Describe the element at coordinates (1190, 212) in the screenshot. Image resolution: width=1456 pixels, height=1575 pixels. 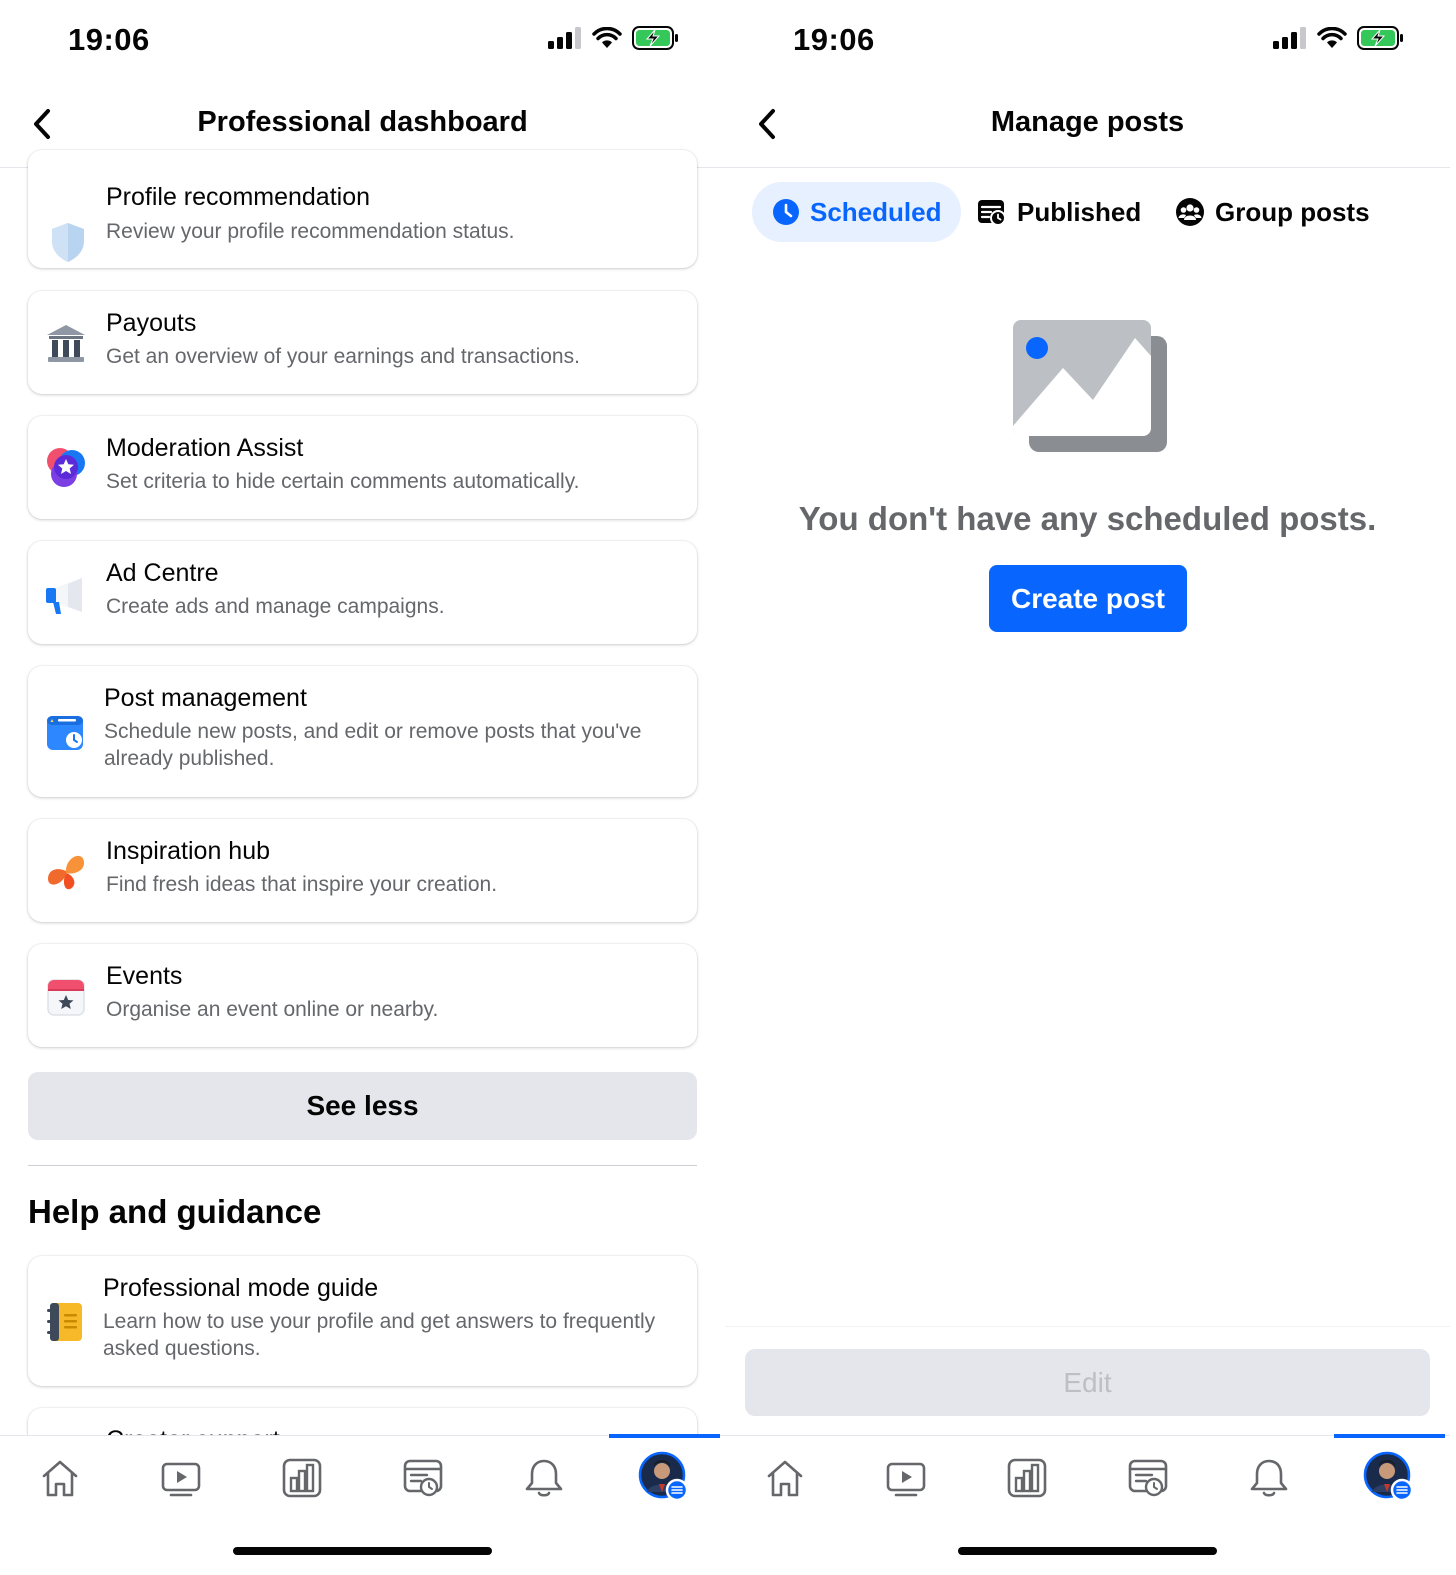
I see `group-icon` at that location.